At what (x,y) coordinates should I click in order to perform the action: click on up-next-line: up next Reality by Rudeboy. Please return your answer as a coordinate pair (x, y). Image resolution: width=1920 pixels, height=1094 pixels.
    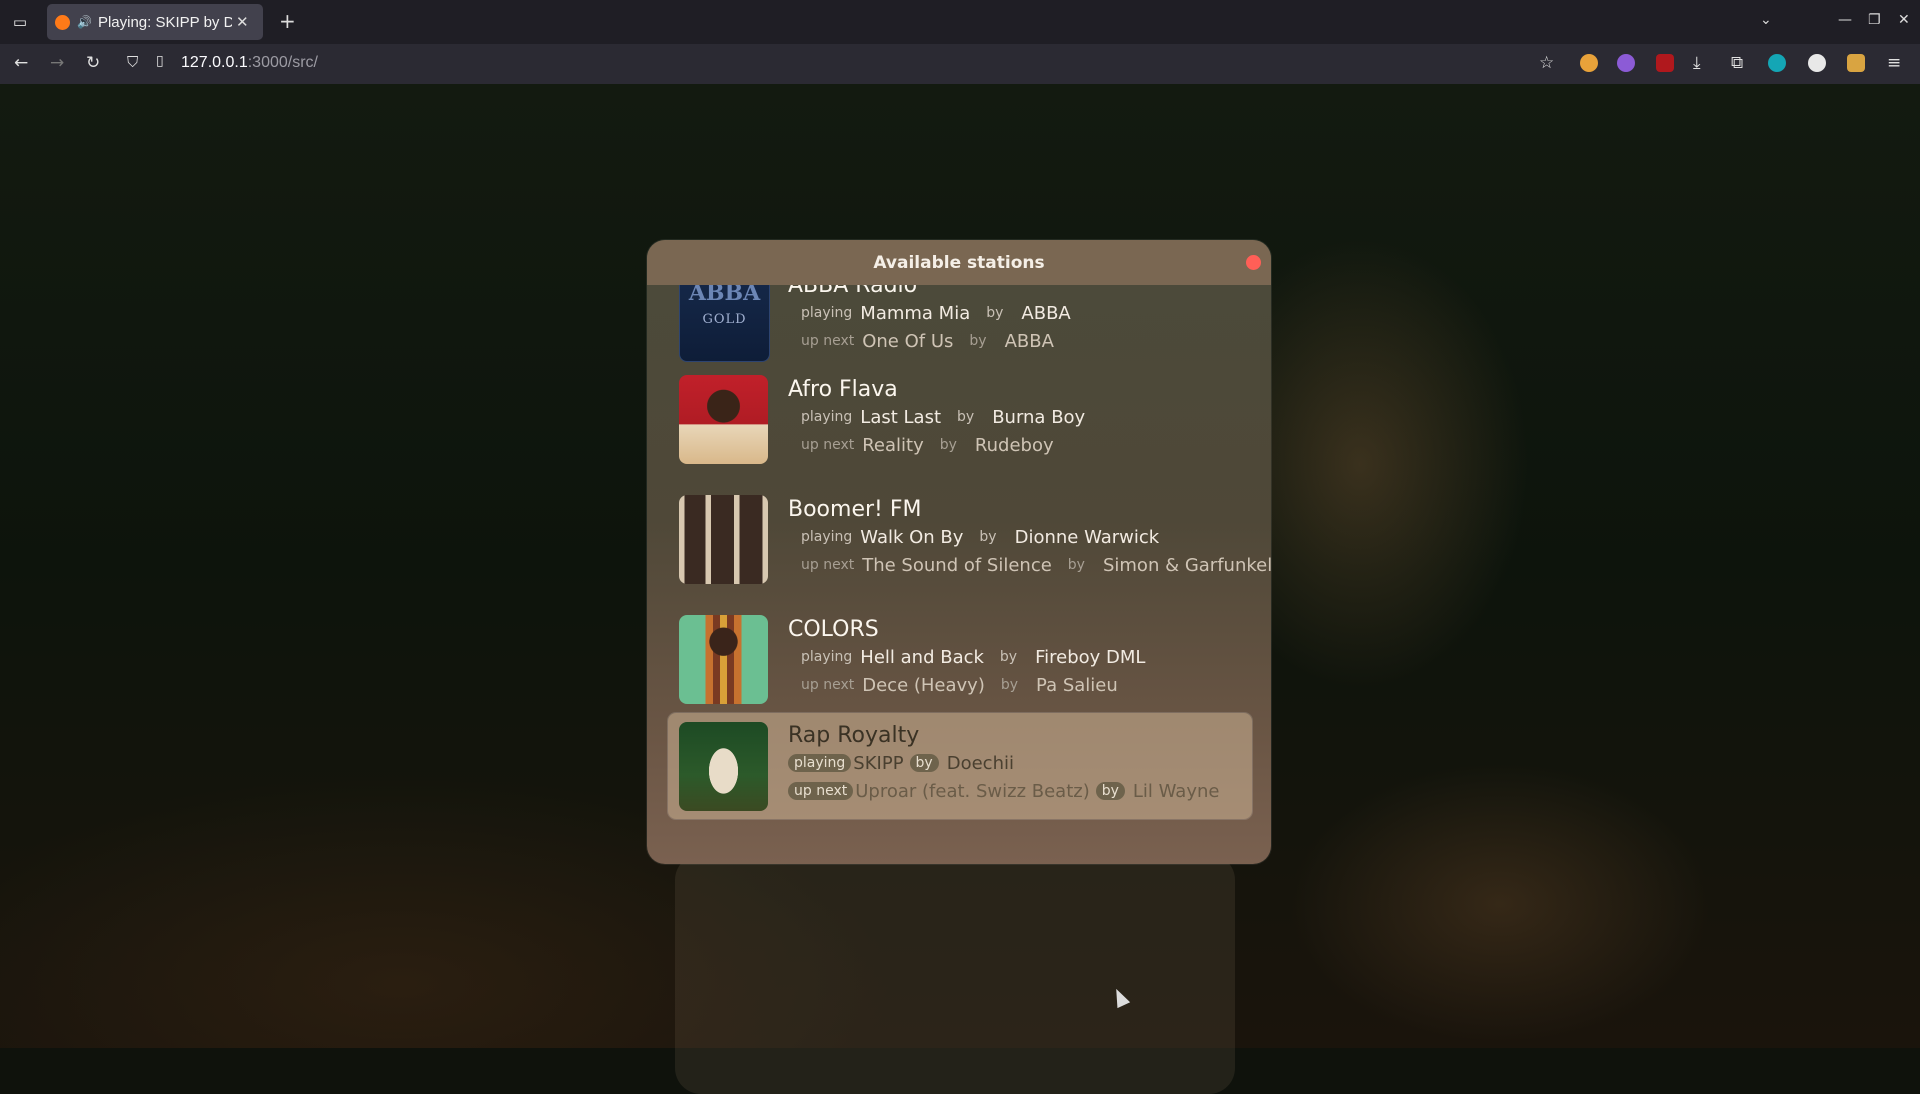
    Looking at the image, I should click on (924, 445).